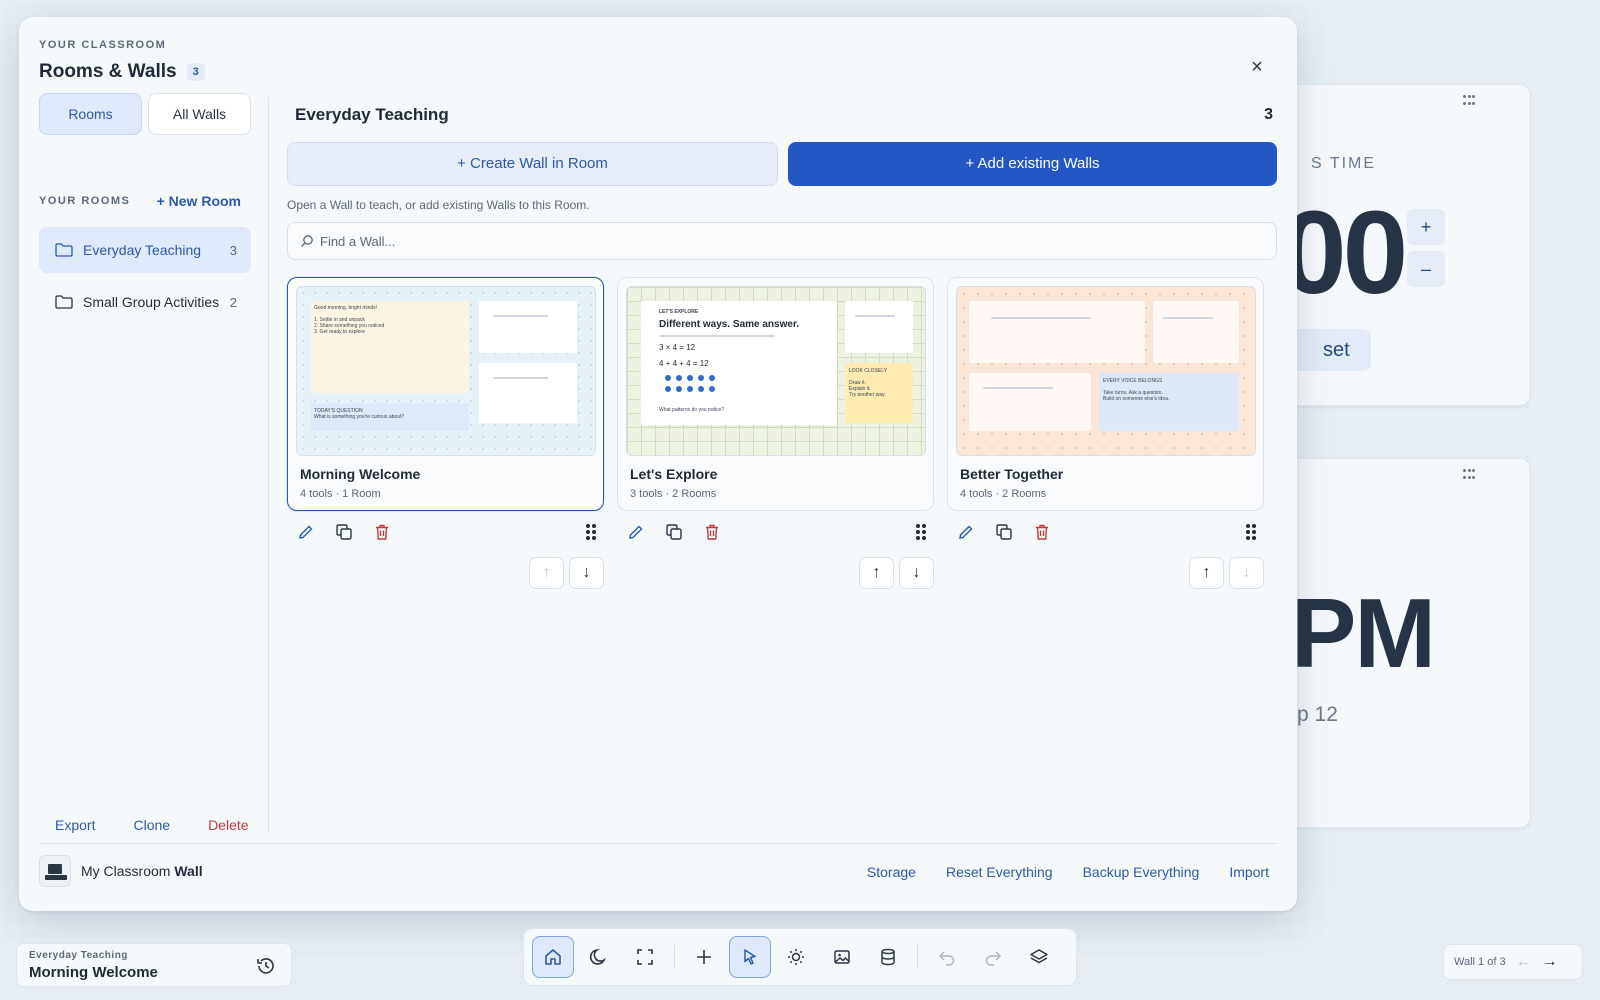 The image size is (1600, 1000). Describe the element at coordinates (947, 957) in the screenshot. I see `undo-button` at that location.